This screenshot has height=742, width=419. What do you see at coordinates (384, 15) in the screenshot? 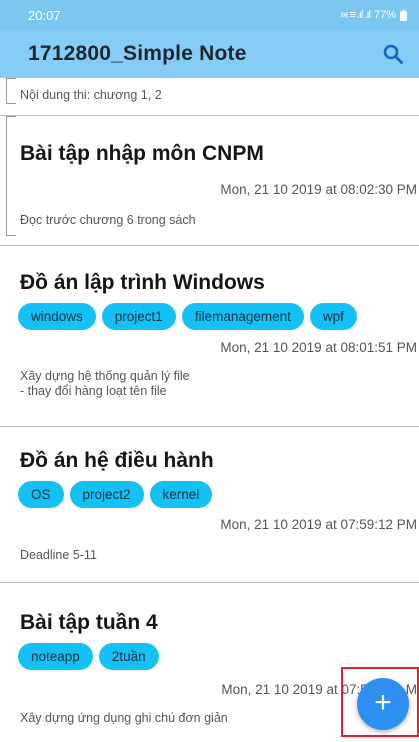
I see `battery-percent: 77%` at bounding box center [384, 15].